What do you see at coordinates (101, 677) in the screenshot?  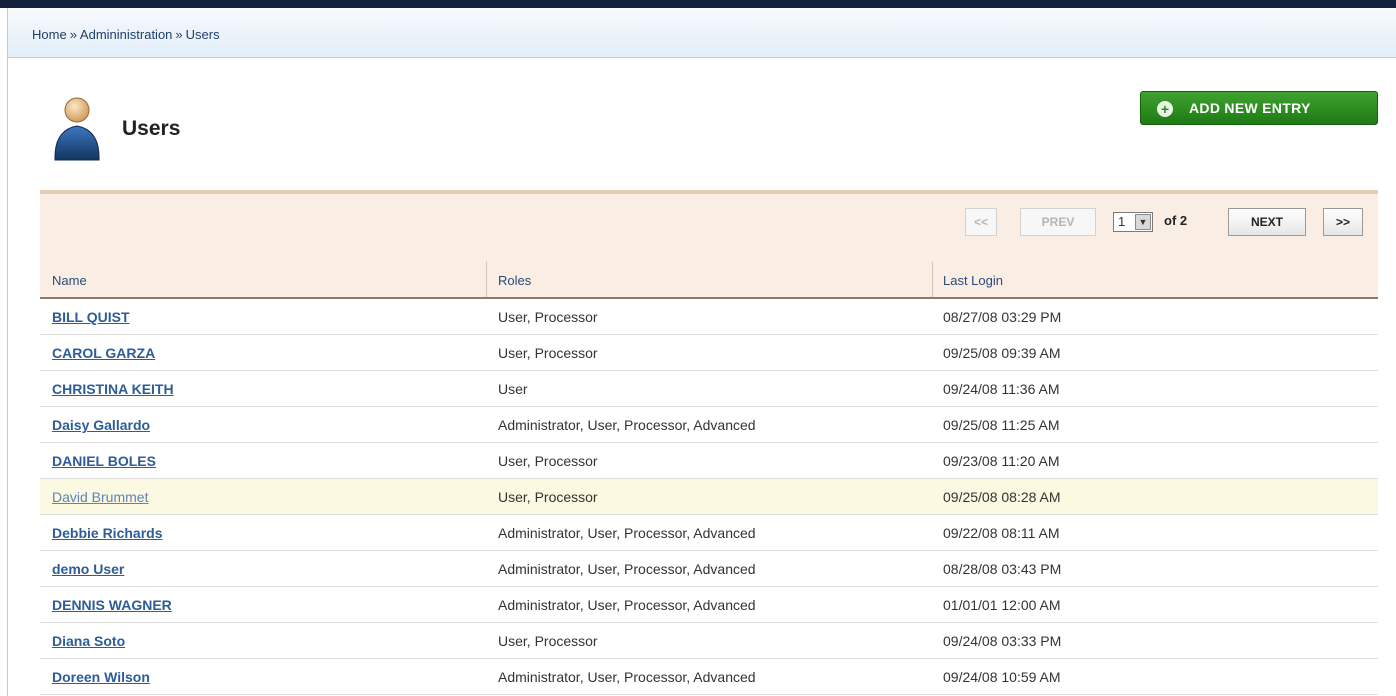 I see `user-name-link: Doreen Wilson` at bounding box center [101, 677].